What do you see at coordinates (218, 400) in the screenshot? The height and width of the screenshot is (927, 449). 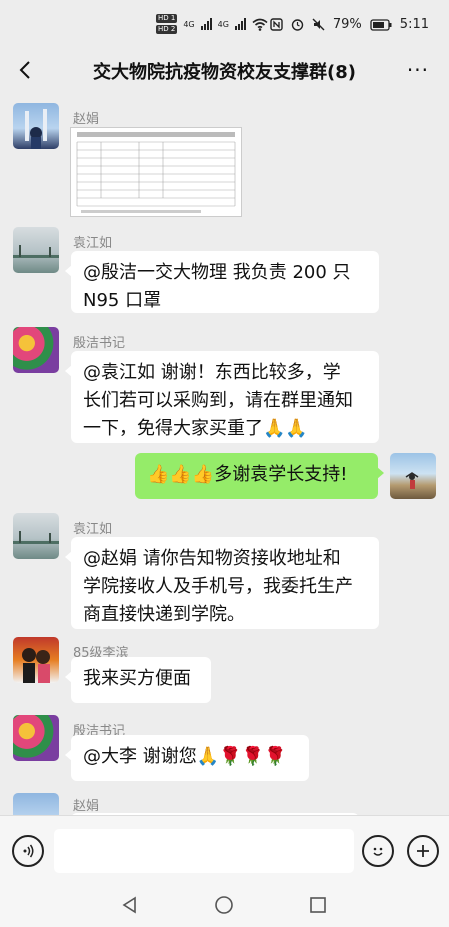 I see `message-line: 长们若可以采购到，请在群里通知` at bounding box center [218, 400].